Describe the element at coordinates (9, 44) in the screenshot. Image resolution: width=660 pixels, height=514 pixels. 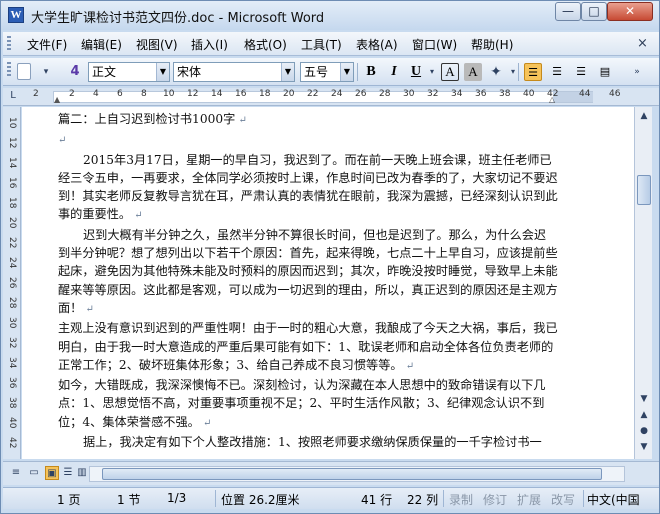
I see `menubar-grip-icon` at that location.